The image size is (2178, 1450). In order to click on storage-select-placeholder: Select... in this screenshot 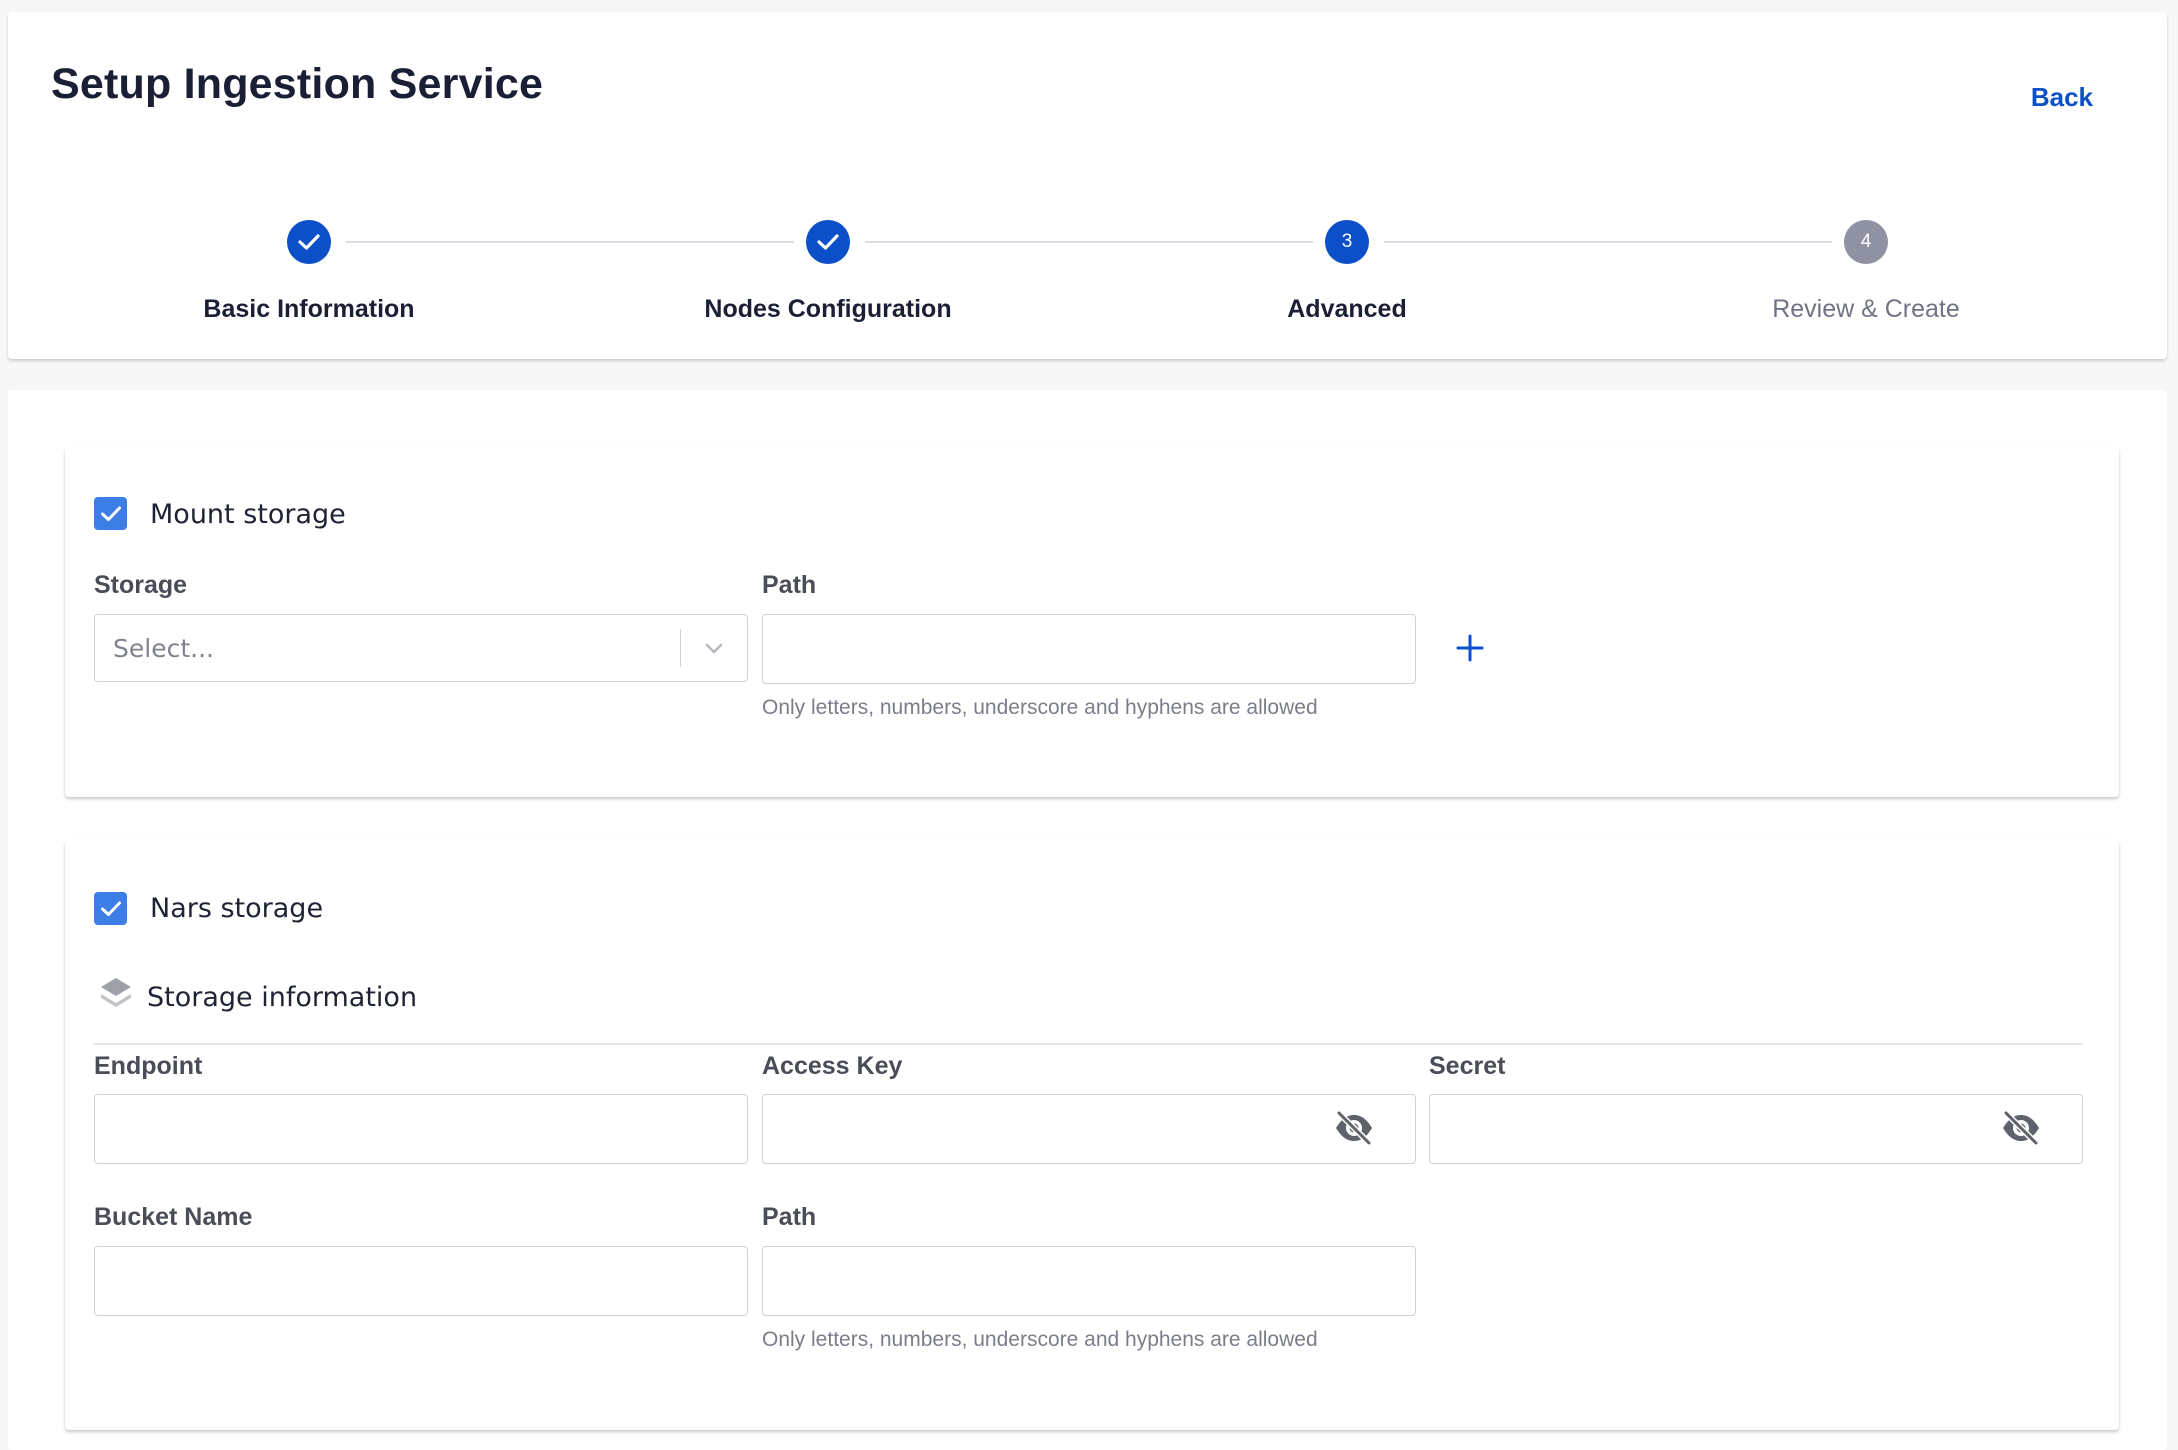, I will do `click(163, 648)`.